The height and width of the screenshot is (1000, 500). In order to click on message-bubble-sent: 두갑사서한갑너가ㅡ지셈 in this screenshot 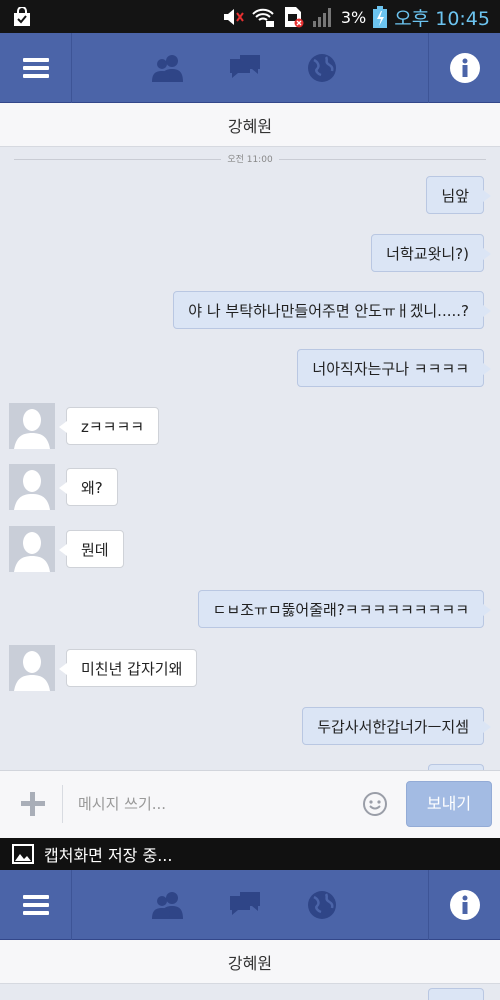, I will do `click(396, 726)`.